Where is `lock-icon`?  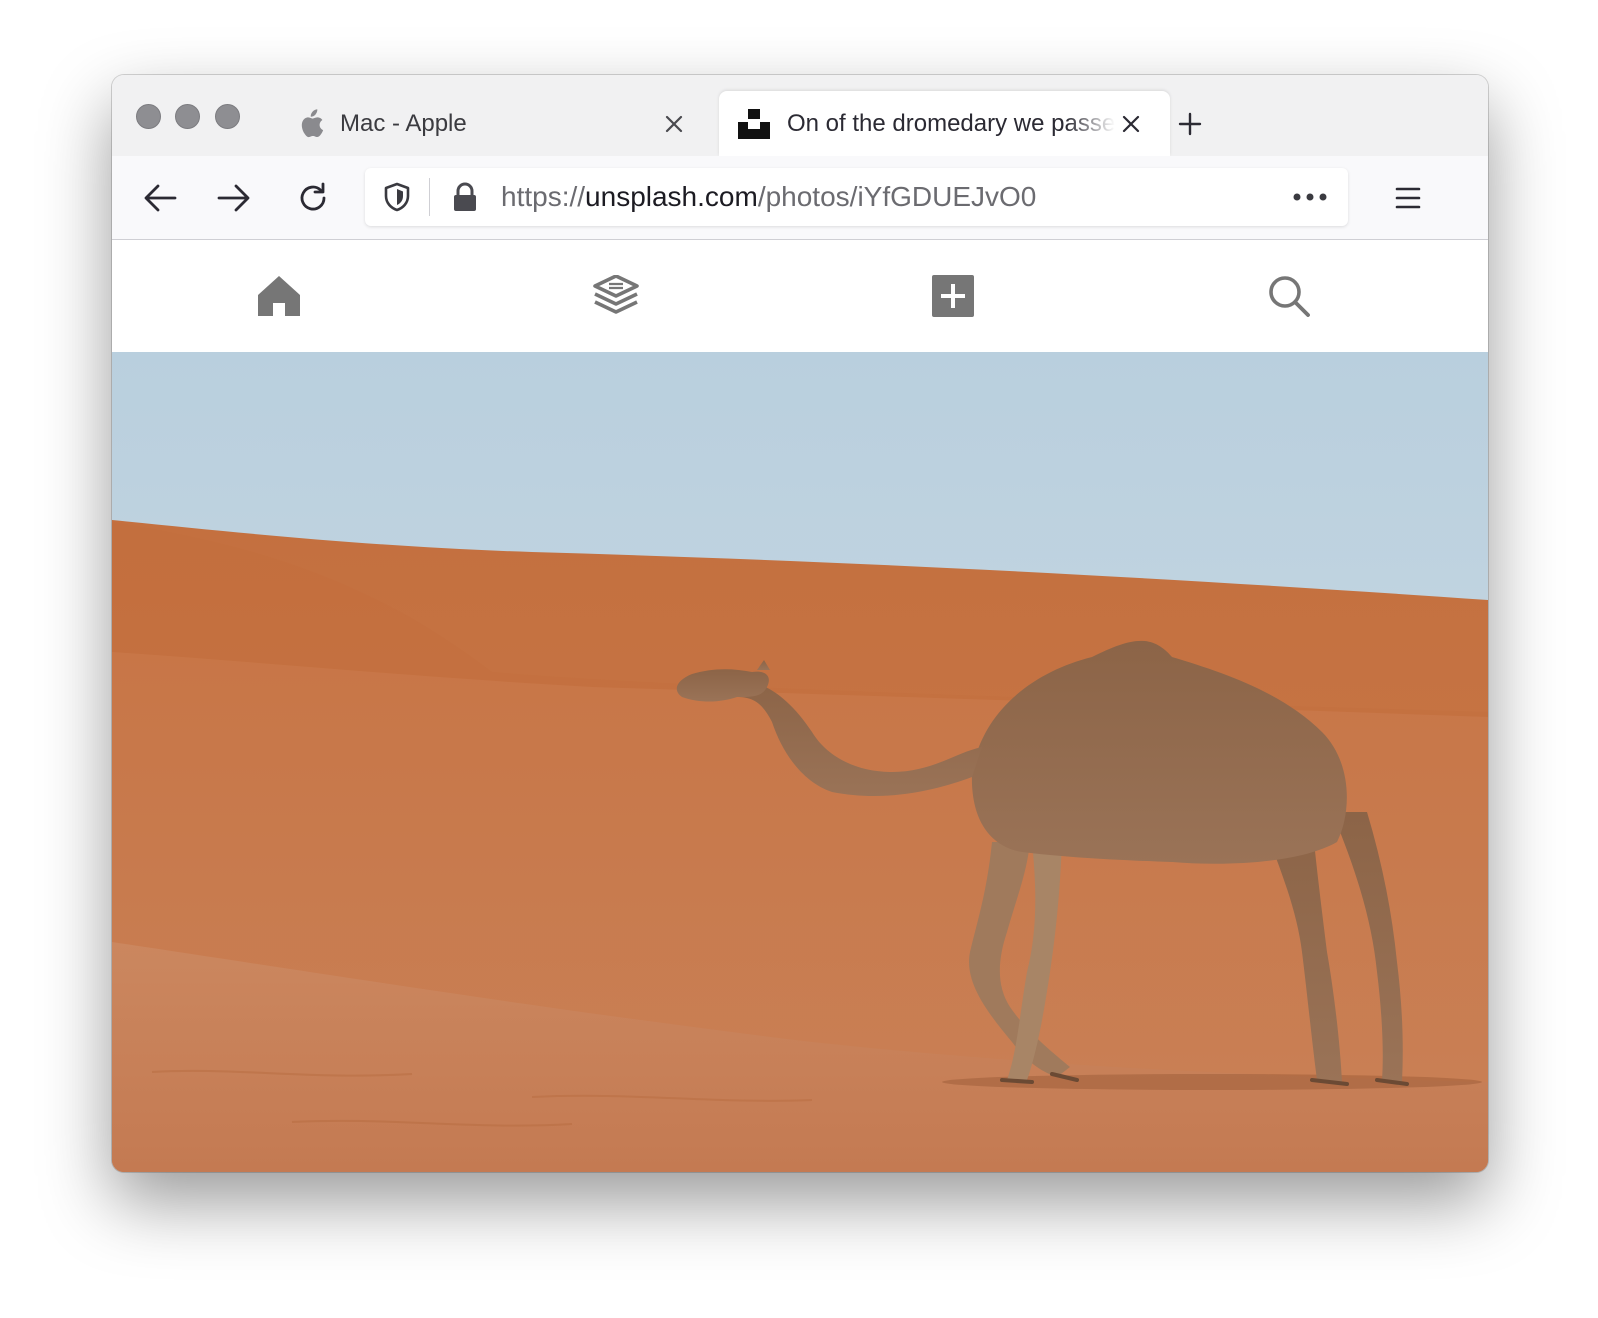 lock-icon is located at coordinates (465, 197).